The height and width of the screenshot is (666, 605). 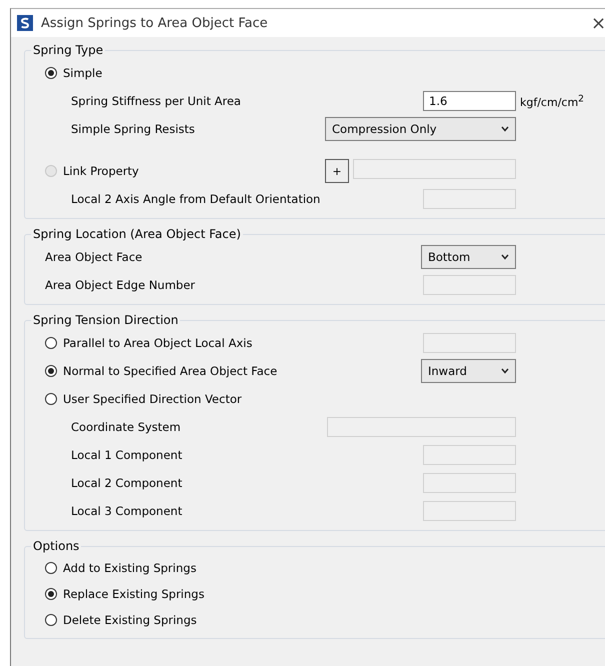 I want to click on dropdown: Bottom, so click(x=468, y=257).